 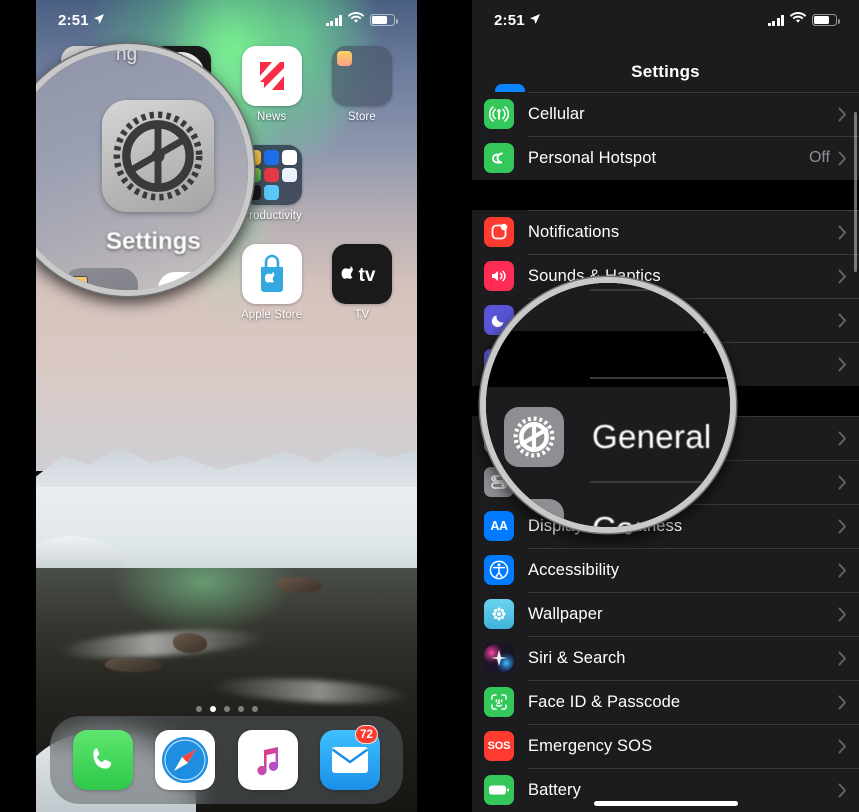 I want to click on settings-row-emergency-sos: SOS Emergency SOS, so click(x=665, y=746).